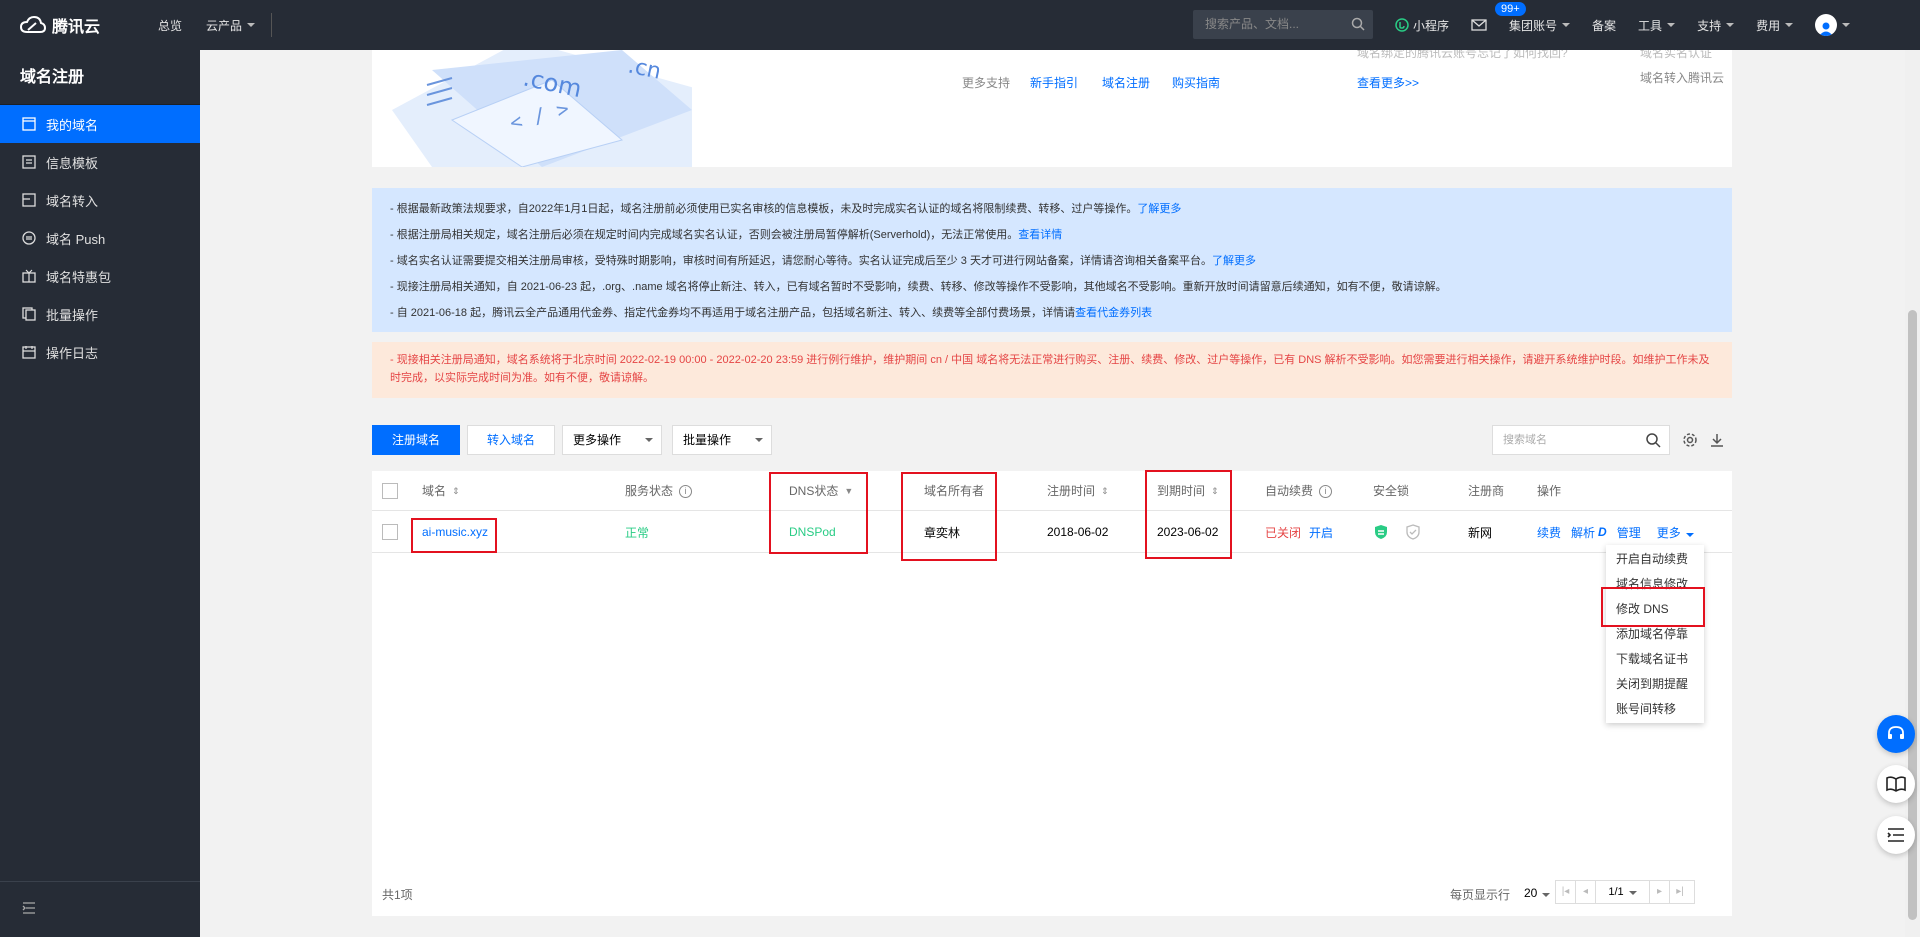 Image resolution: width=1920 pixels, height=937 pixels. I want to click on user-avatar-menu, so click(1833, 25).